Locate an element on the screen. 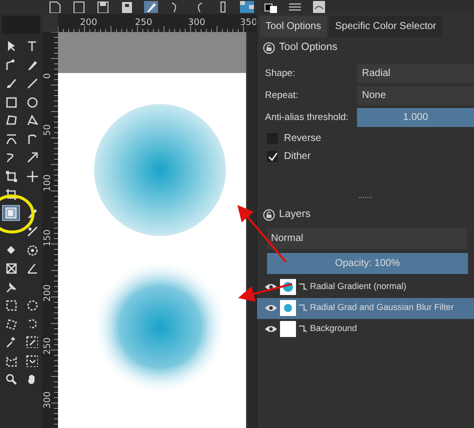  slider-value: 1.000 is located at coordinates (415, 118).